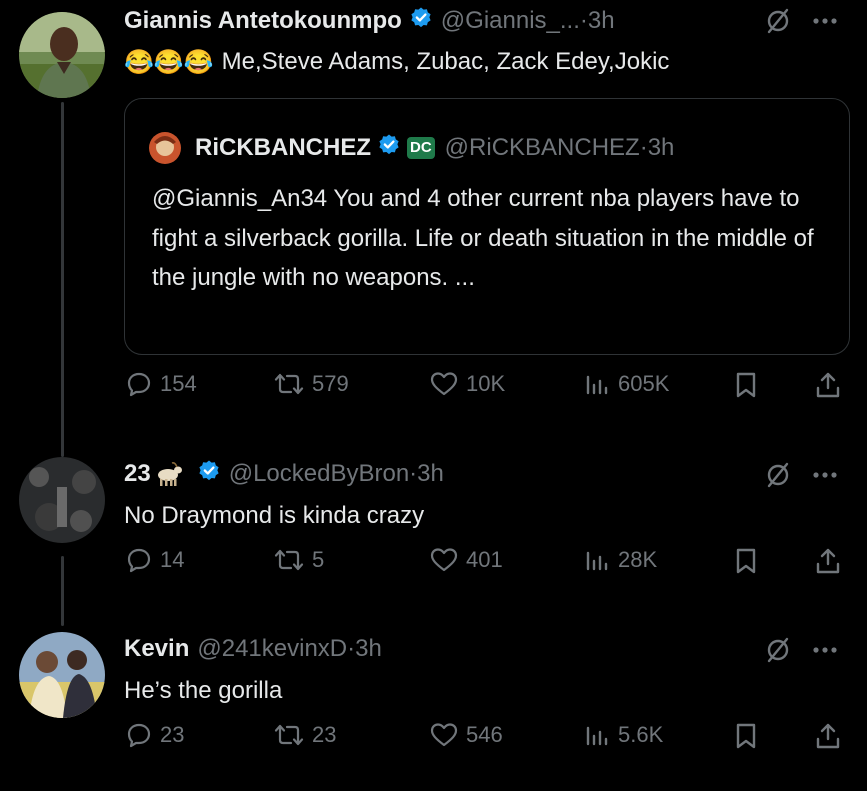 The height and width of the screenshot is (791, 867). What do you see at coordinates (445, 61) in the screenshot?
I see `post-text: Me,Steve Adams, Zubac, Zack Edey,Jokic` at bounding box center [445, 61].